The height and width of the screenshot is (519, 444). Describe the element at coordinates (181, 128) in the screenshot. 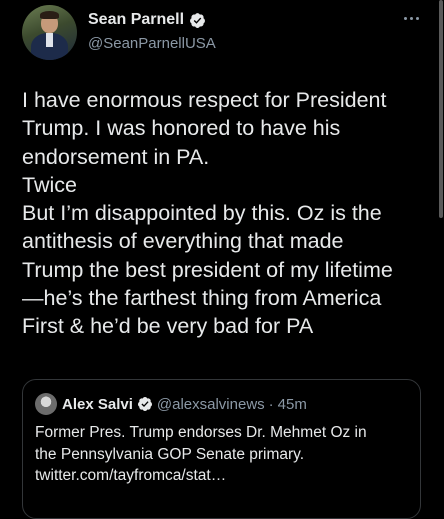

I see `tweet-text-line: Trump. I was honored to have his` at that location.